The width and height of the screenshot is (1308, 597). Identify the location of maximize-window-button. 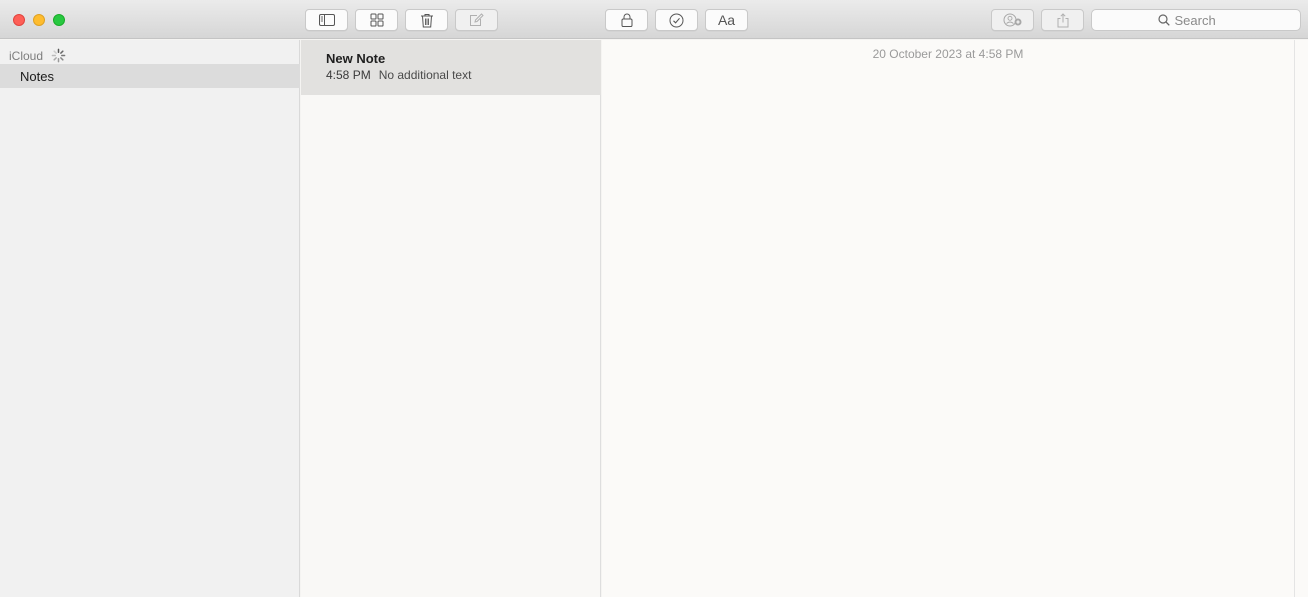
(59, 20).